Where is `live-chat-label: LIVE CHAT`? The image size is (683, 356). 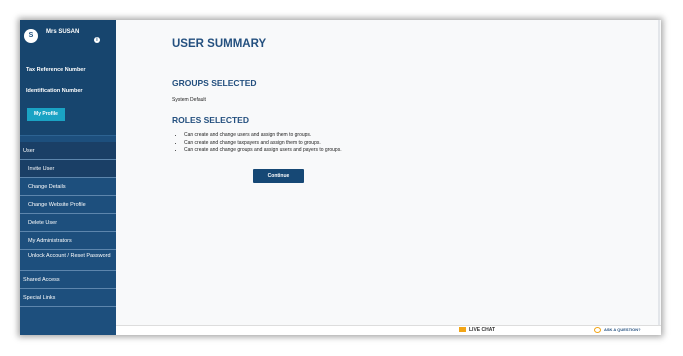
live-chat-label: LIVE CHAT is located at coordinates (482, 330).